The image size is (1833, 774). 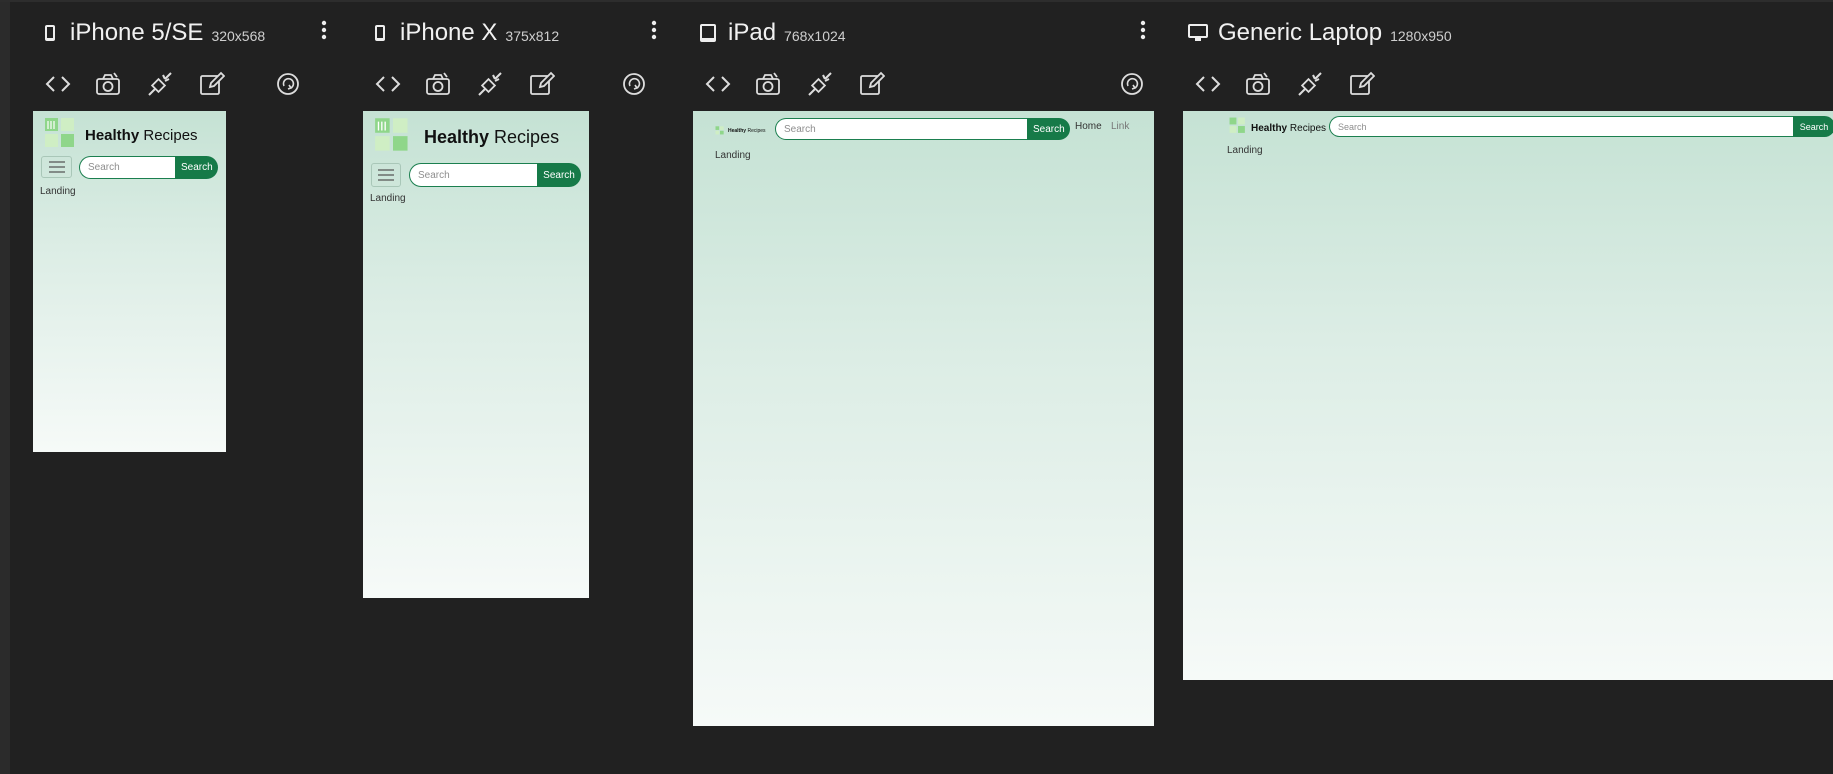 What do you see at coordinates (1300, 32) in the screenshot?
I see `device-name: Generic Laptop` at bounding box center [1300, 32].